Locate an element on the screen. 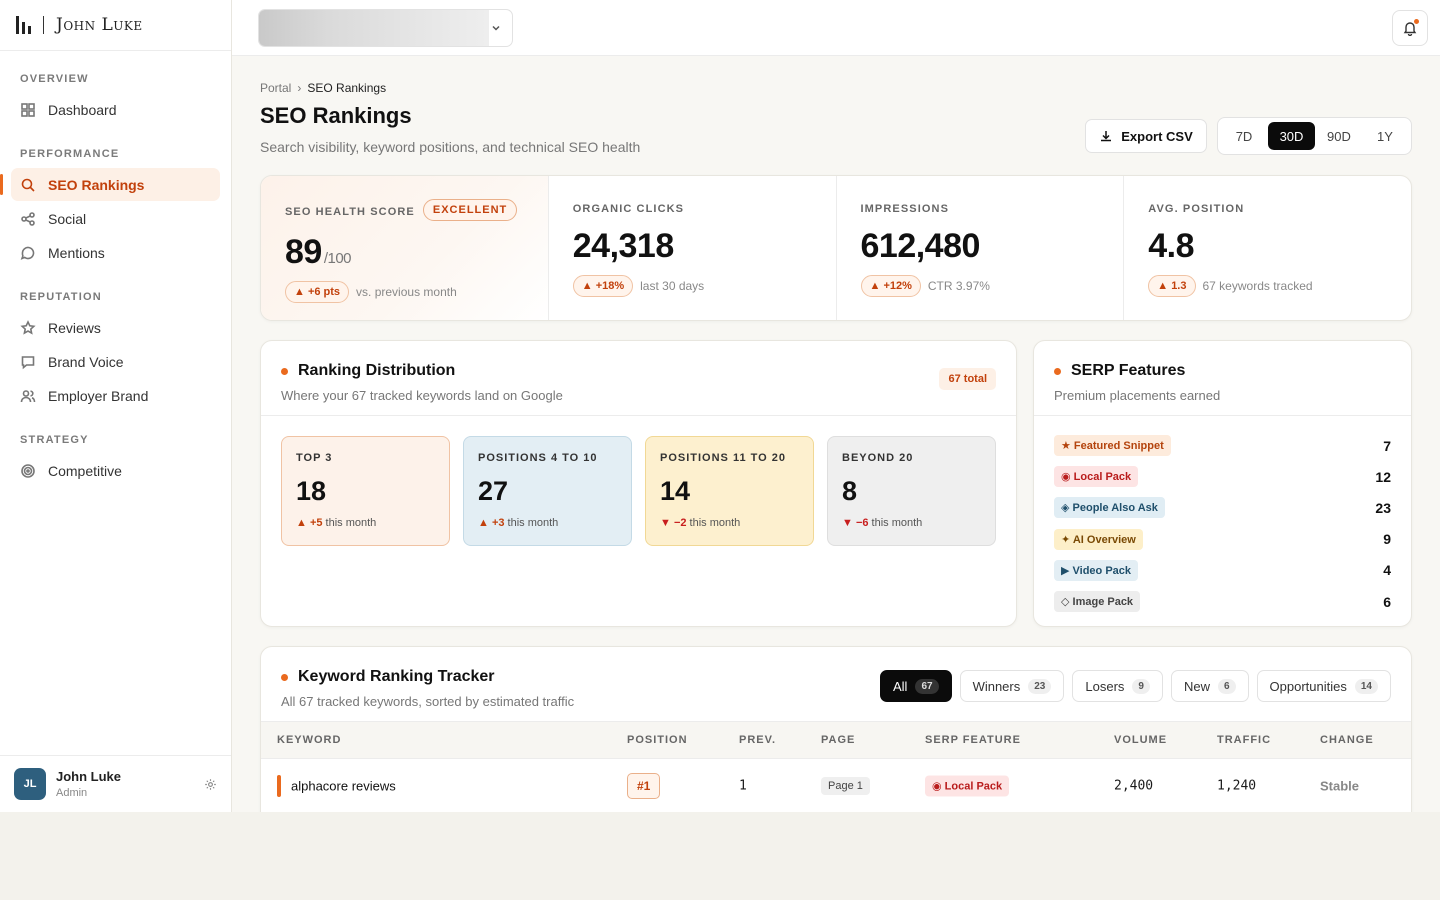 The image size is (1440, 900). kpi-note: 67 keywords tracked is located at coordinates (1257, 286).